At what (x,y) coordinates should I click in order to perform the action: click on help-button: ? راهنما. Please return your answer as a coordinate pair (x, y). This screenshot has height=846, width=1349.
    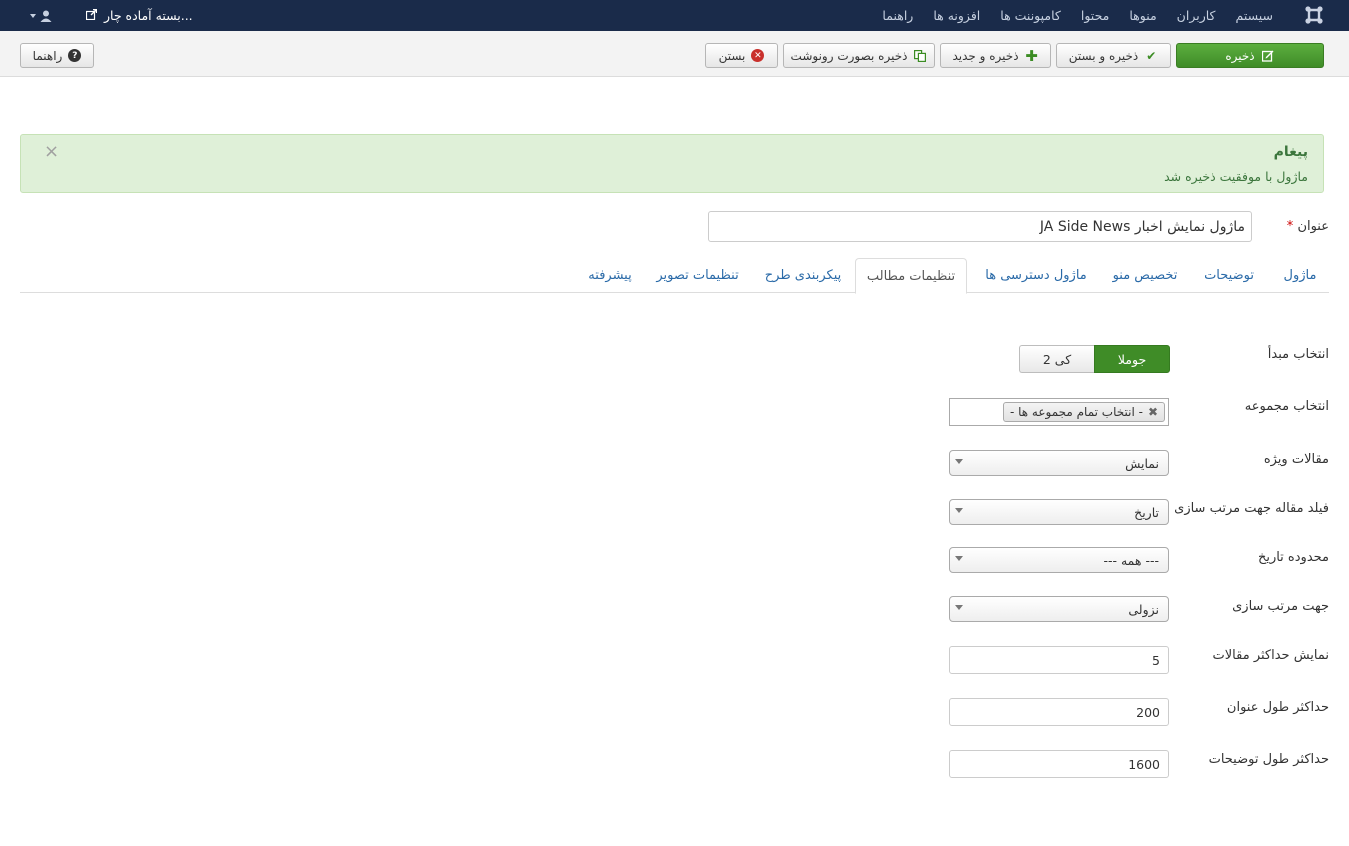
    Looking at the image, I should click on (57, 55).